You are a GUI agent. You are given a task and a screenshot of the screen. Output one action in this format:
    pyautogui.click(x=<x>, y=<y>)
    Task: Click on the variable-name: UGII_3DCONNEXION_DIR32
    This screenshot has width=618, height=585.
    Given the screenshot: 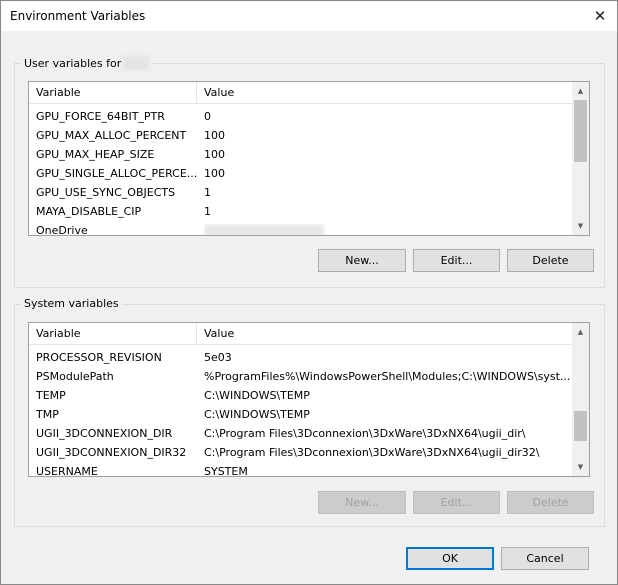 What is the action you would take?
    pyautogui.click(x=111, y=452)
    